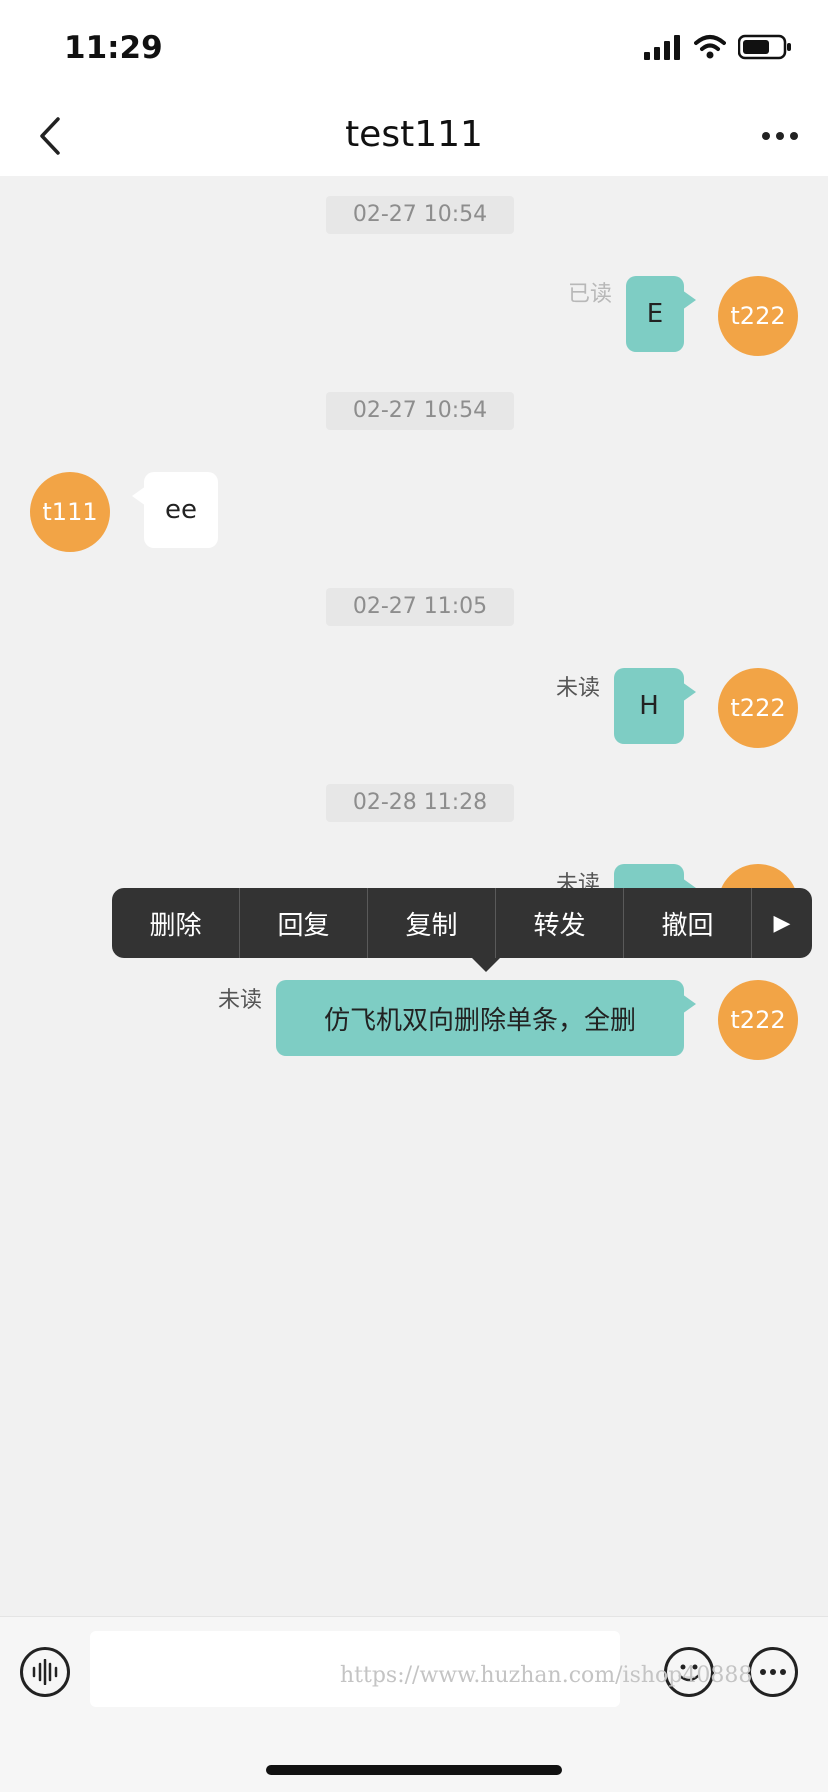 This screenshot has width=828, height=1792. I want to click on more-button, so click(780, 136).